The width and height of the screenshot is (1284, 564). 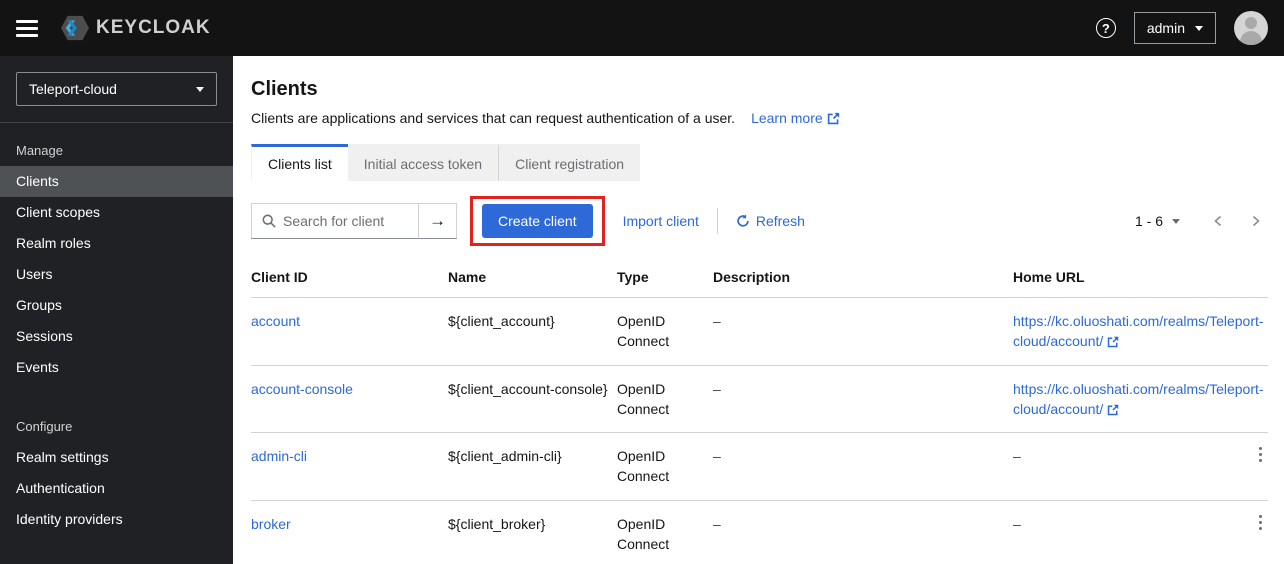 I want to click on highlight-annotation-box: Create client, so click(x=537, y=221).